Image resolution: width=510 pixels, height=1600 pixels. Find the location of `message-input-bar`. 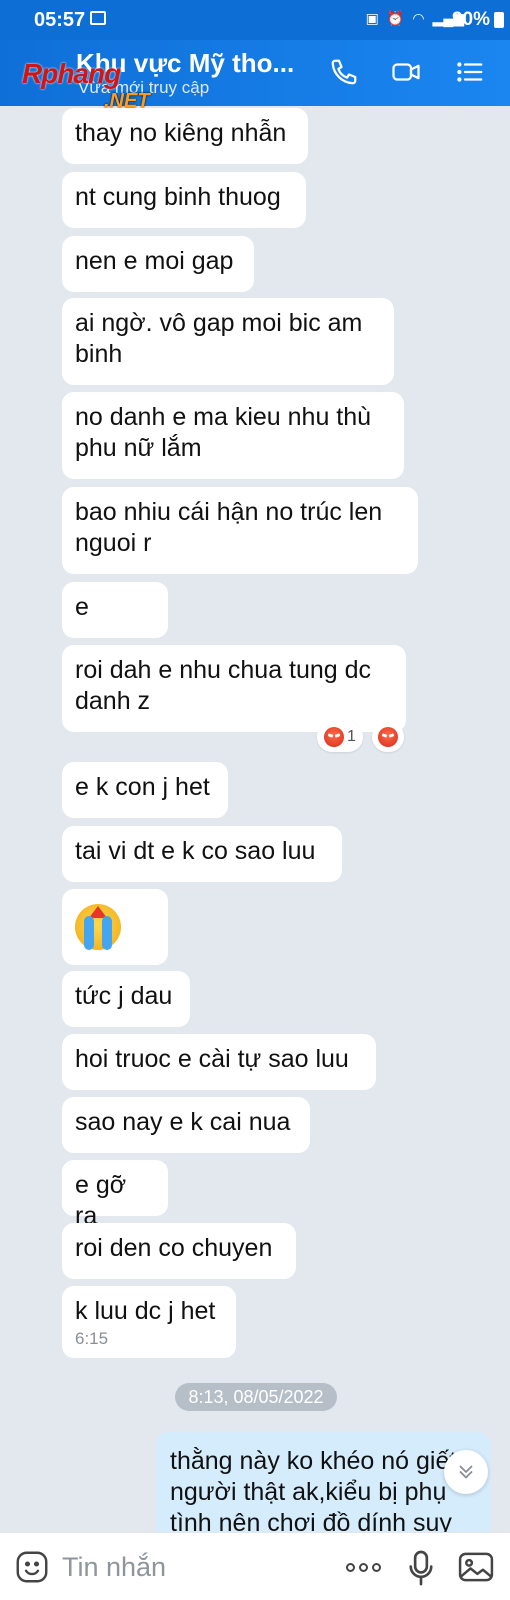

message-input-bar is located at coordinates (255, 1566).